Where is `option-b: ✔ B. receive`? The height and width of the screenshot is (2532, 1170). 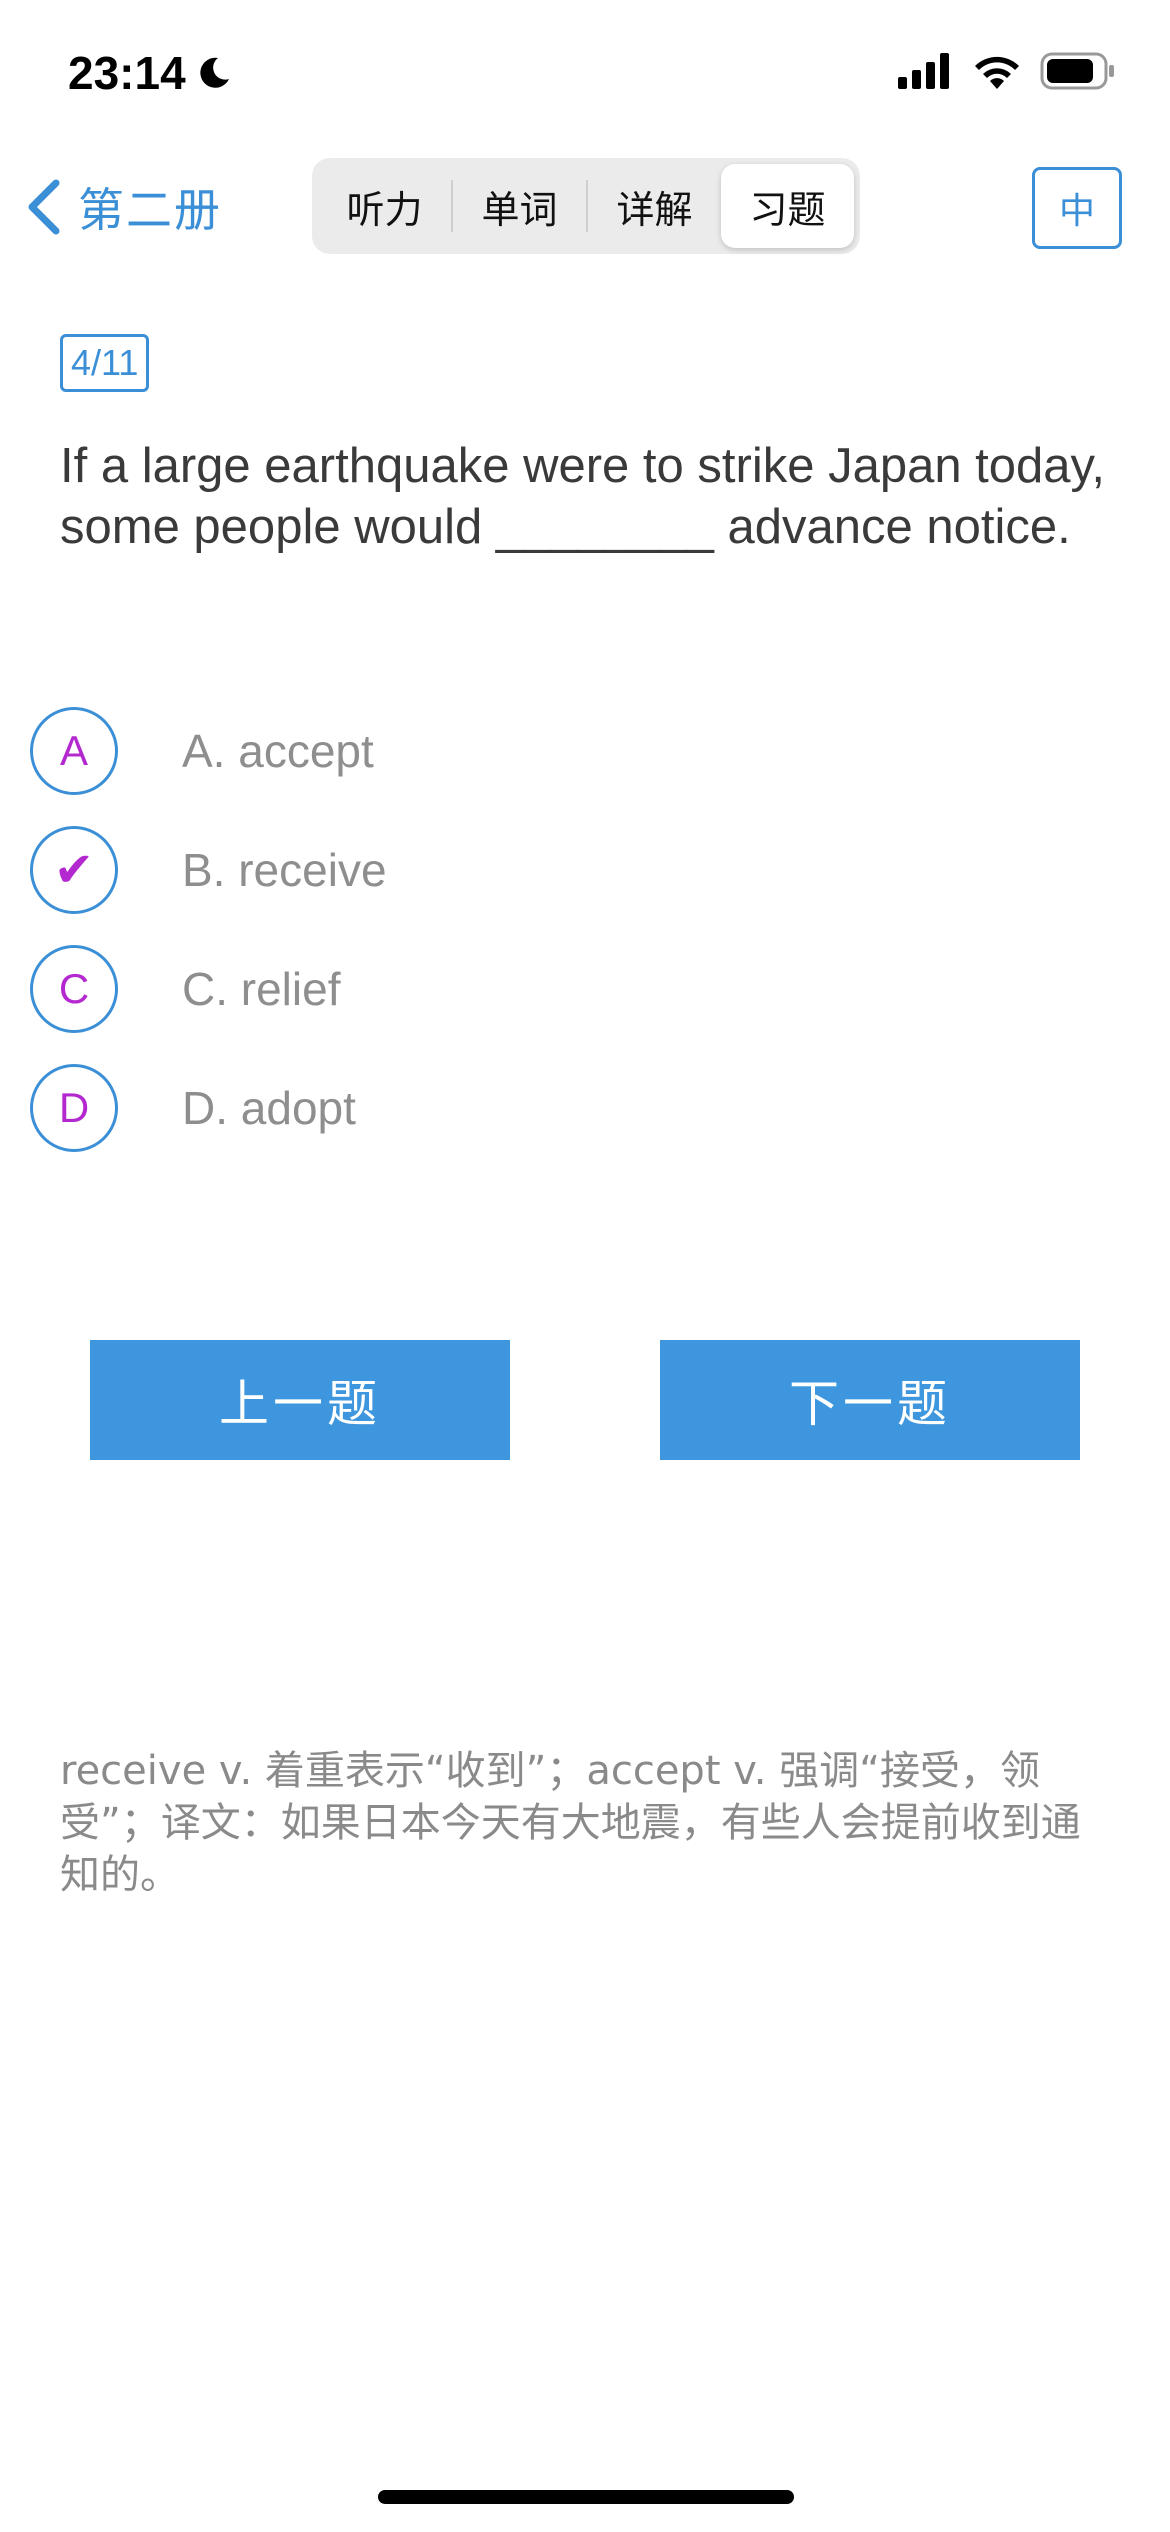
option-b: ✔ B. receive is located at coordinates (380, 870).